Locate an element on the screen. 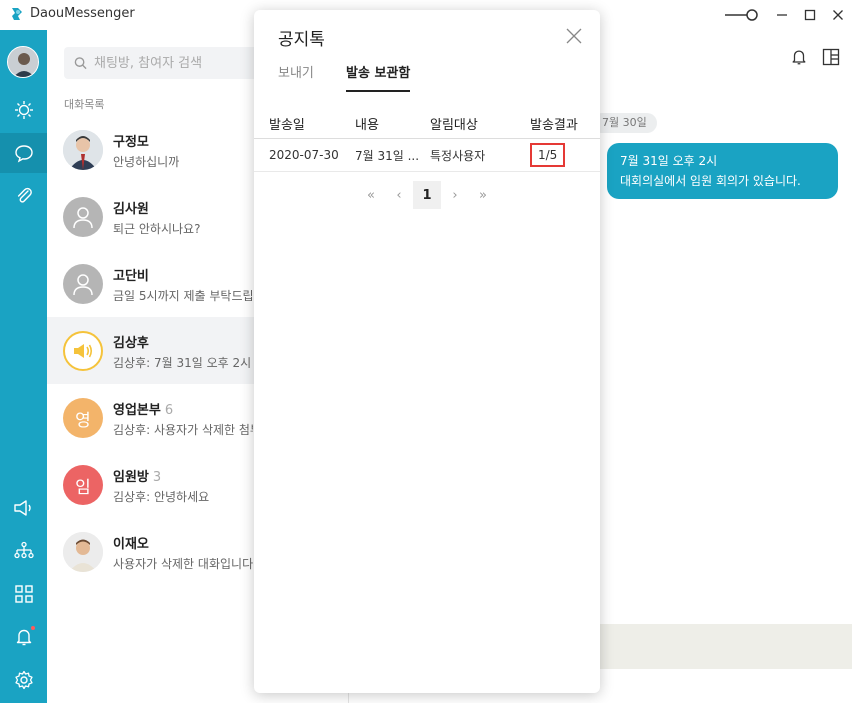 The height and width of the screenshot is (703, 852). chat-preview: 김상후: 사용자가 삭제한 첨부 is located at coordinates (183, 430).